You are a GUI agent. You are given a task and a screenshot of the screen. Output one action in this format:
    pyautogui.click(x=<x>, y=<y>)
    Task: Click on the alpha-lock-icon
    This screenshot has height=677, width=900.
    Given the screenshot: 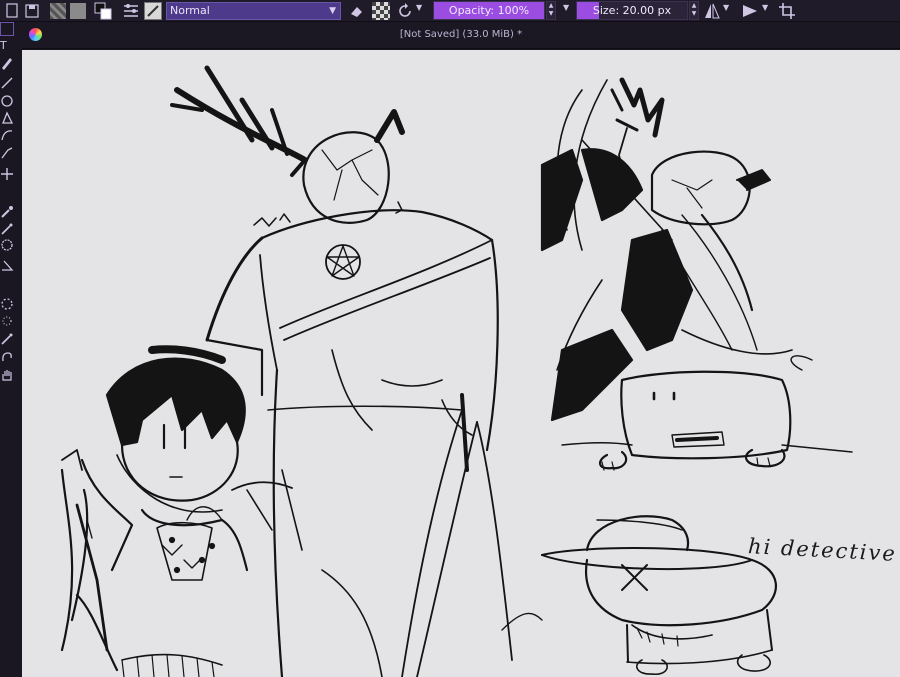 What is the action you would take?
    pyautogui.click(x=381, y=11)
    